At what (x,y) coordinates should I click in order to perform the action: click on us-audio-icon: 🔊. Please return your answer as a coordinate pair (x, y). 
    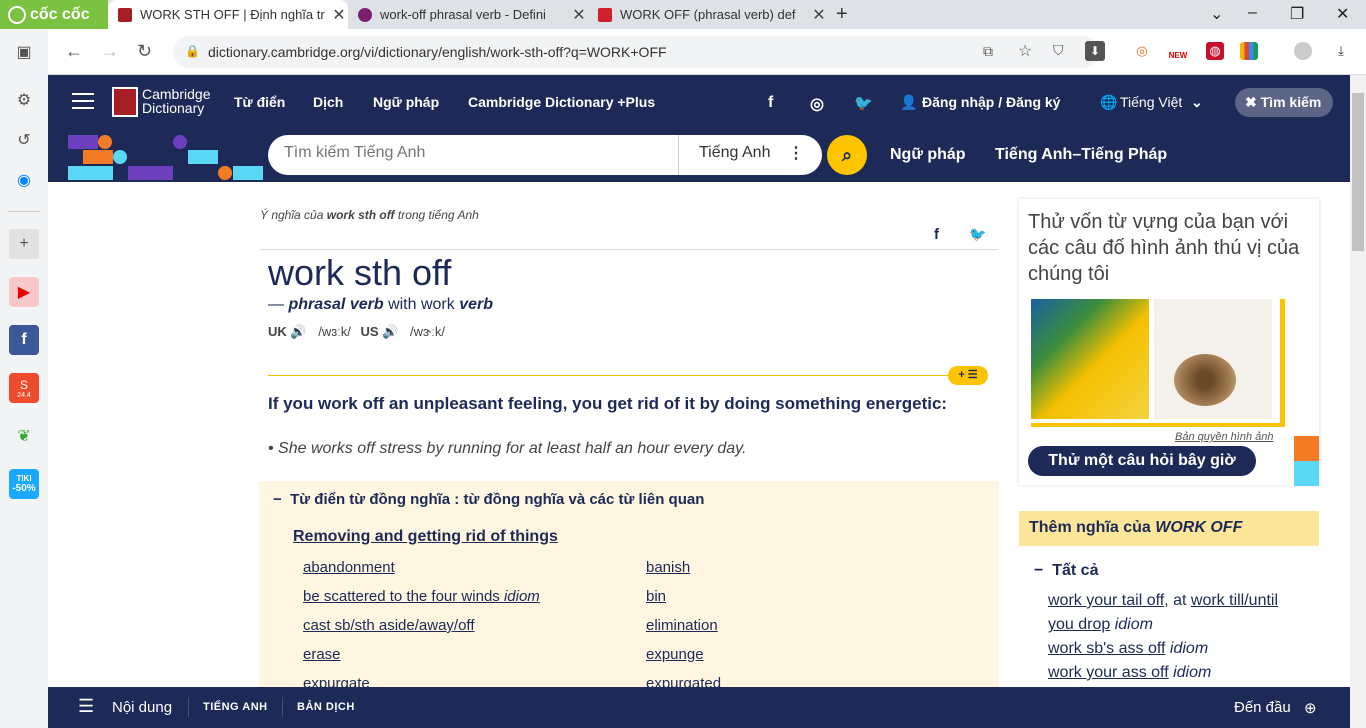
    Looking at the image, I should click on (390, 331).